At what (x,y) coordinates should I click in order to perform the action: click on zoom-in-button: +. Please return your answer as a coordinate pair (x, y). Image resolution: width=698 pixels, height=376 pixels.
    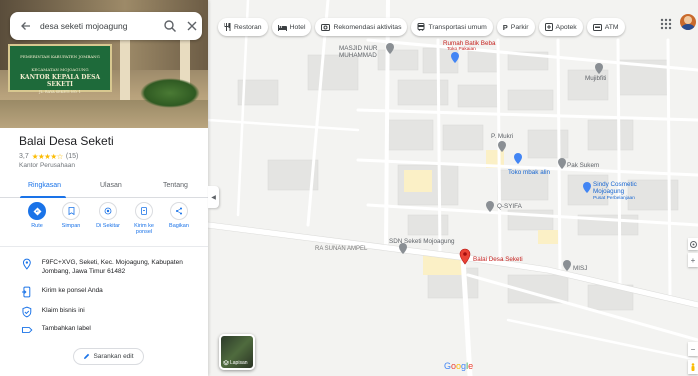
    Looking at the image, I should click on (693, 260).